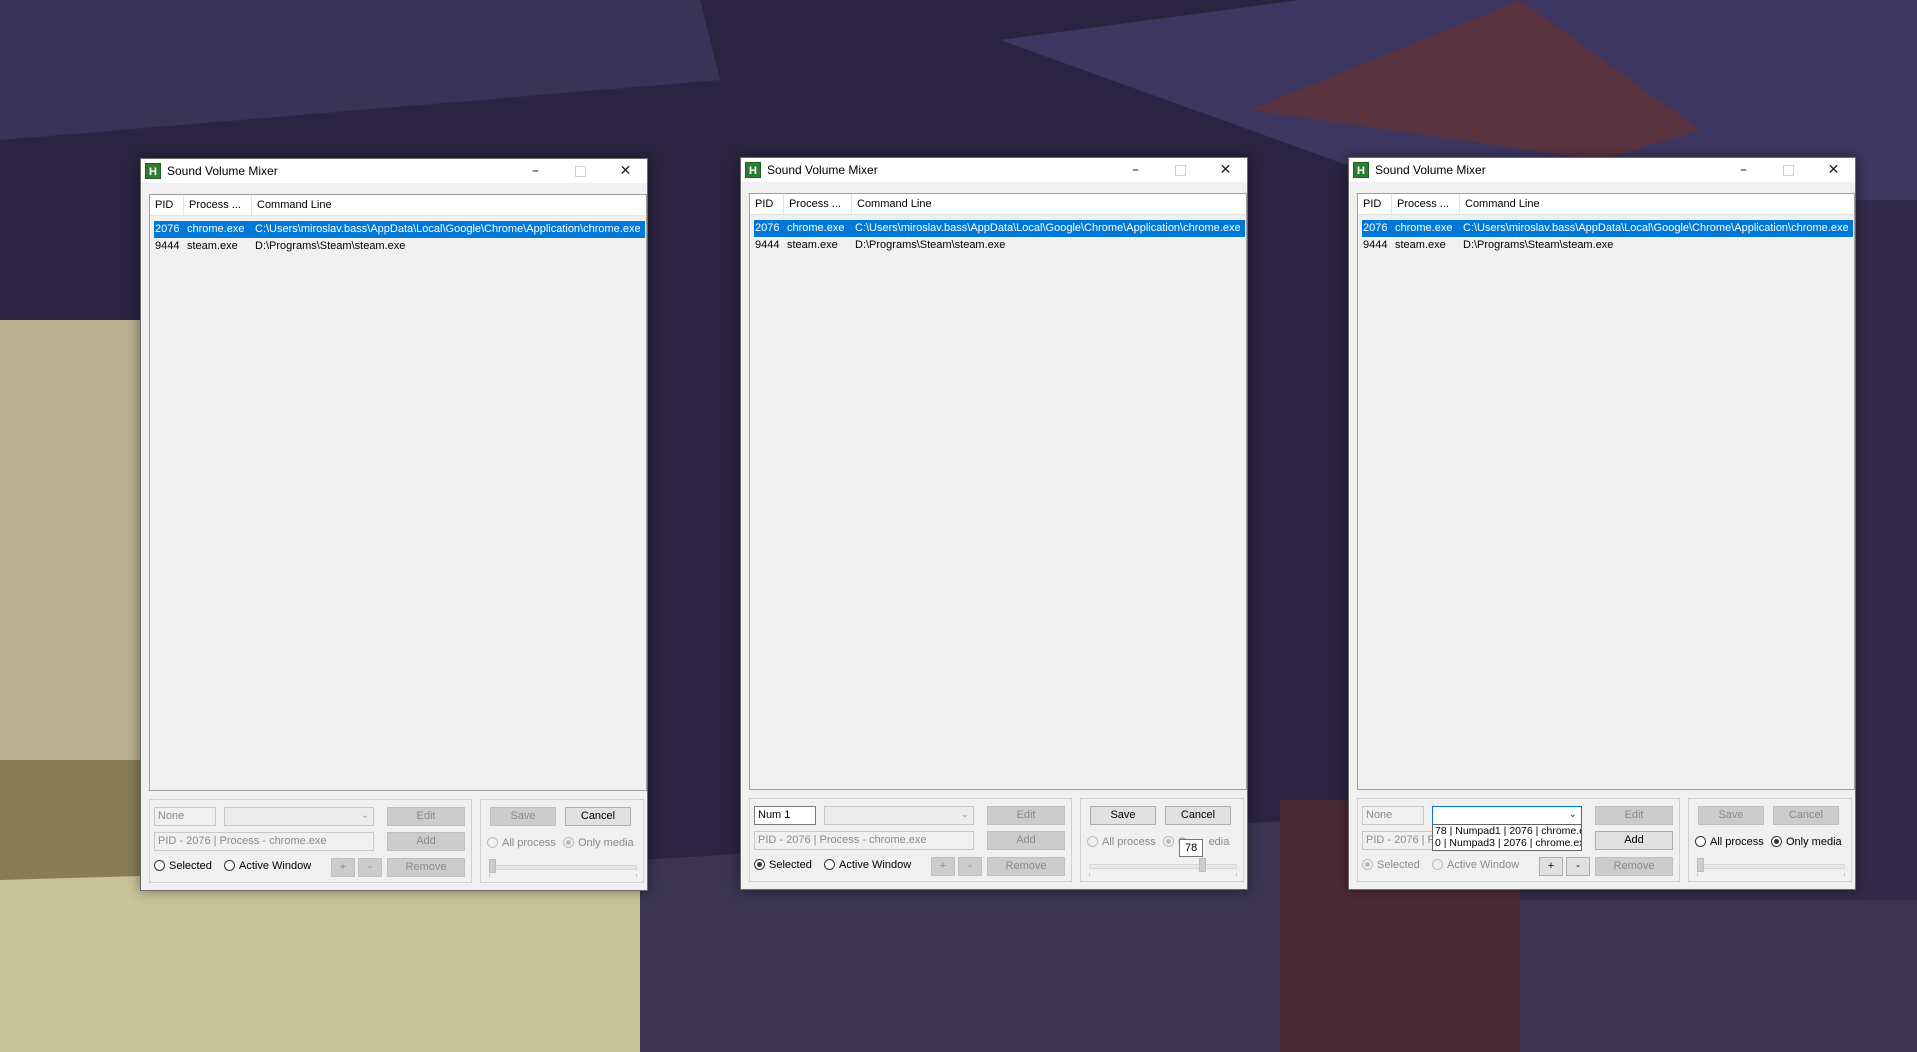 The height and width of the screenshot is (1052, 1917). Describe the element at coordinates (1507, 843) in the screenshot. I see `dropdown-option: 0 | Numpad3 | 2076 | chrome.ex` at that location.